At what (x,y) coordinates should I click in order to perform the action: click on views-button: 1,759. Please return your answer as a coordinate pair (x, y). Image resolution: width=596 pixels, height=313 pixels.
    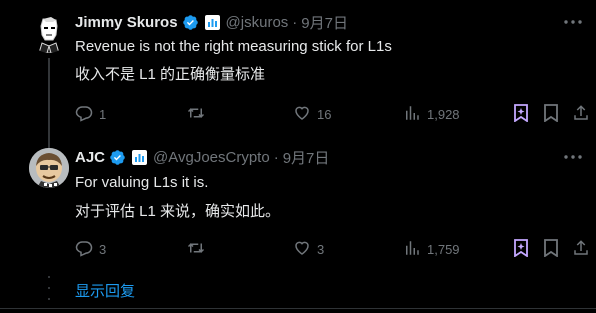
    Looking at the image, I should click on (431, 249).